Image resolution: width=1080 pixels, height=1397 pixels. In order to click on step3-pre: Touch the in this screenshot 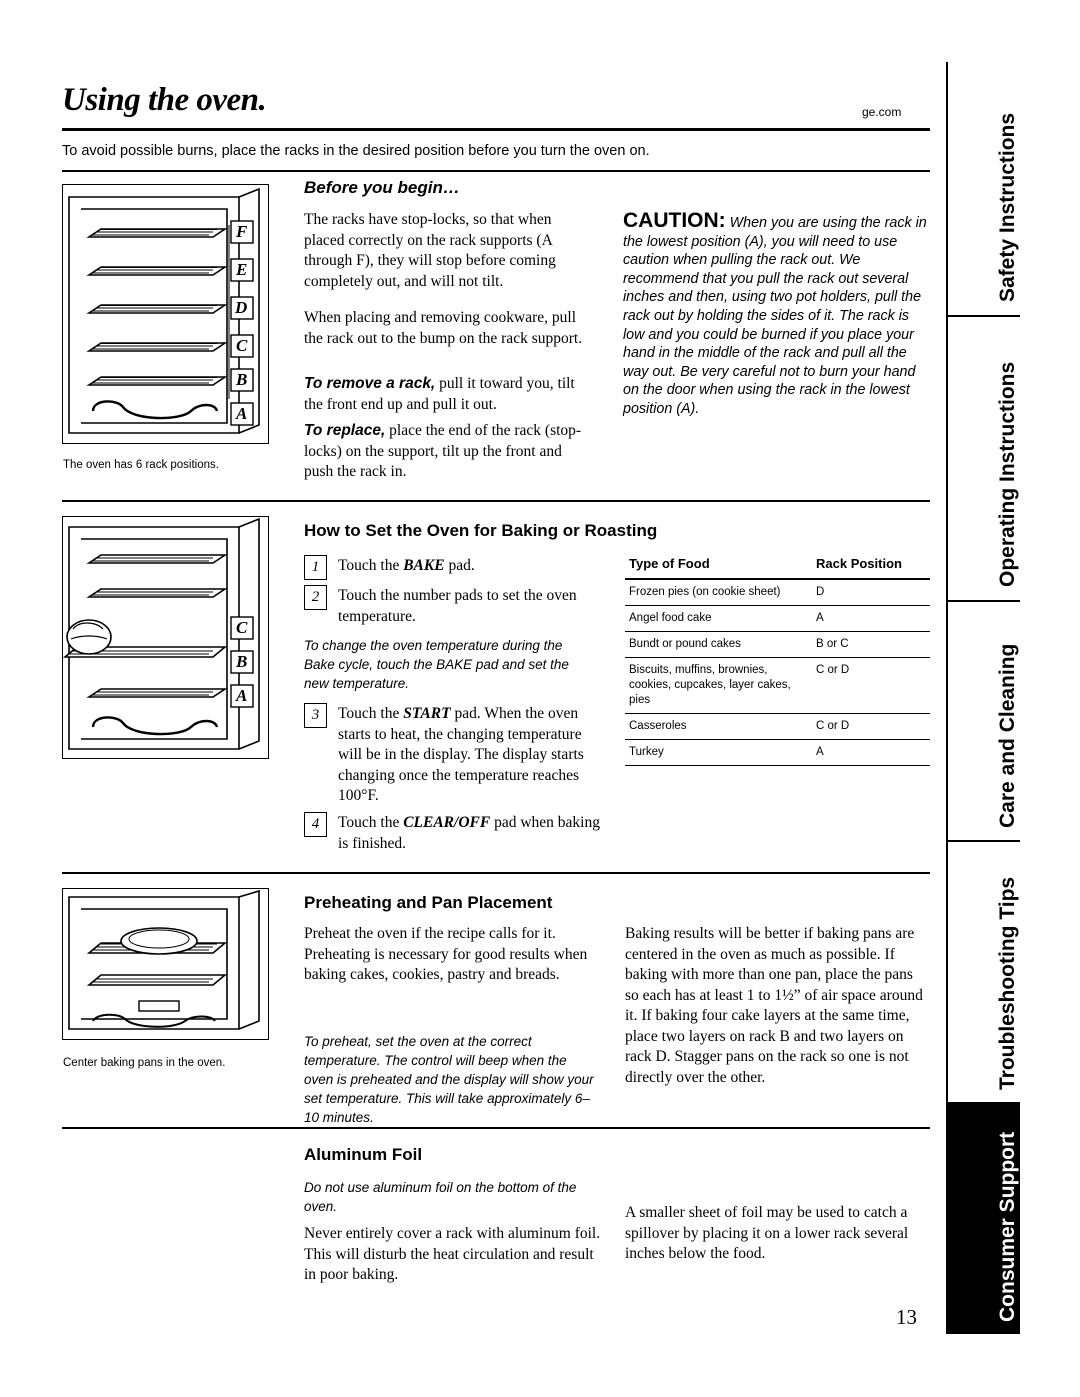, I will do `click(371, 713)`.